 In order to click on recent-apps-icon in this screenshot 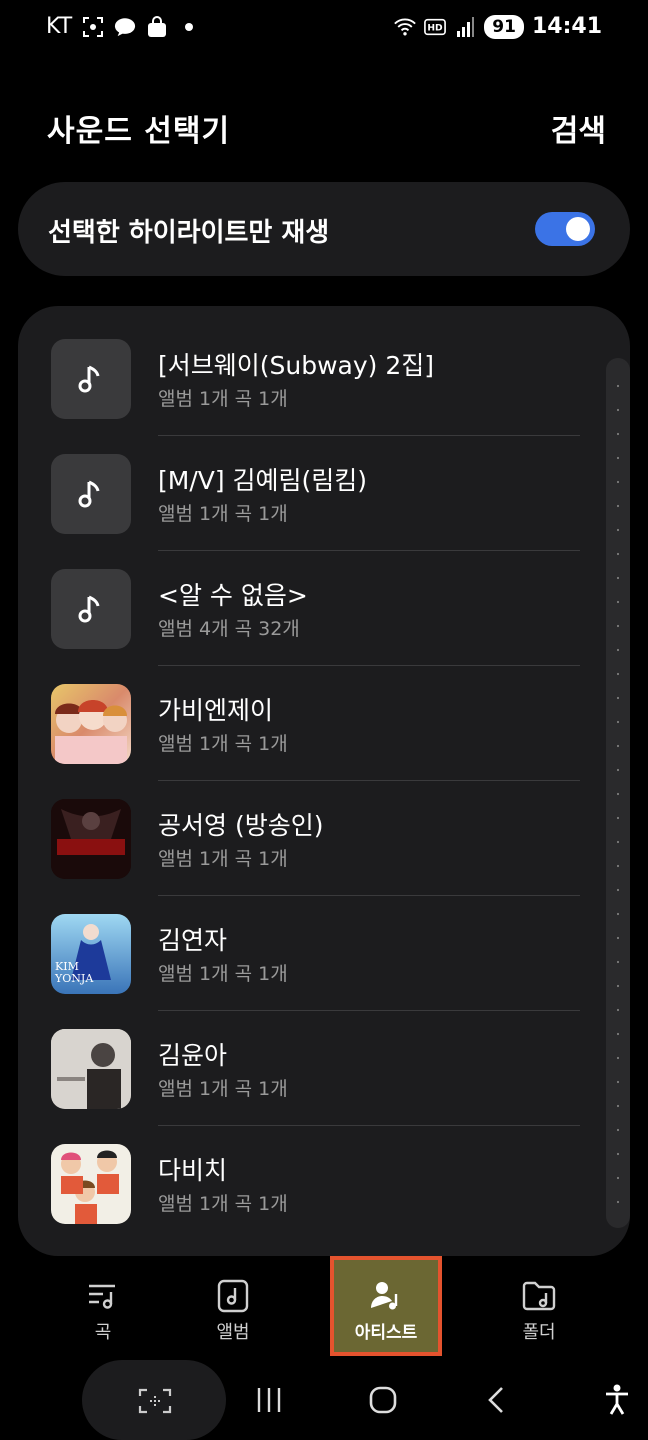, I will do `click(269, 1402)`.